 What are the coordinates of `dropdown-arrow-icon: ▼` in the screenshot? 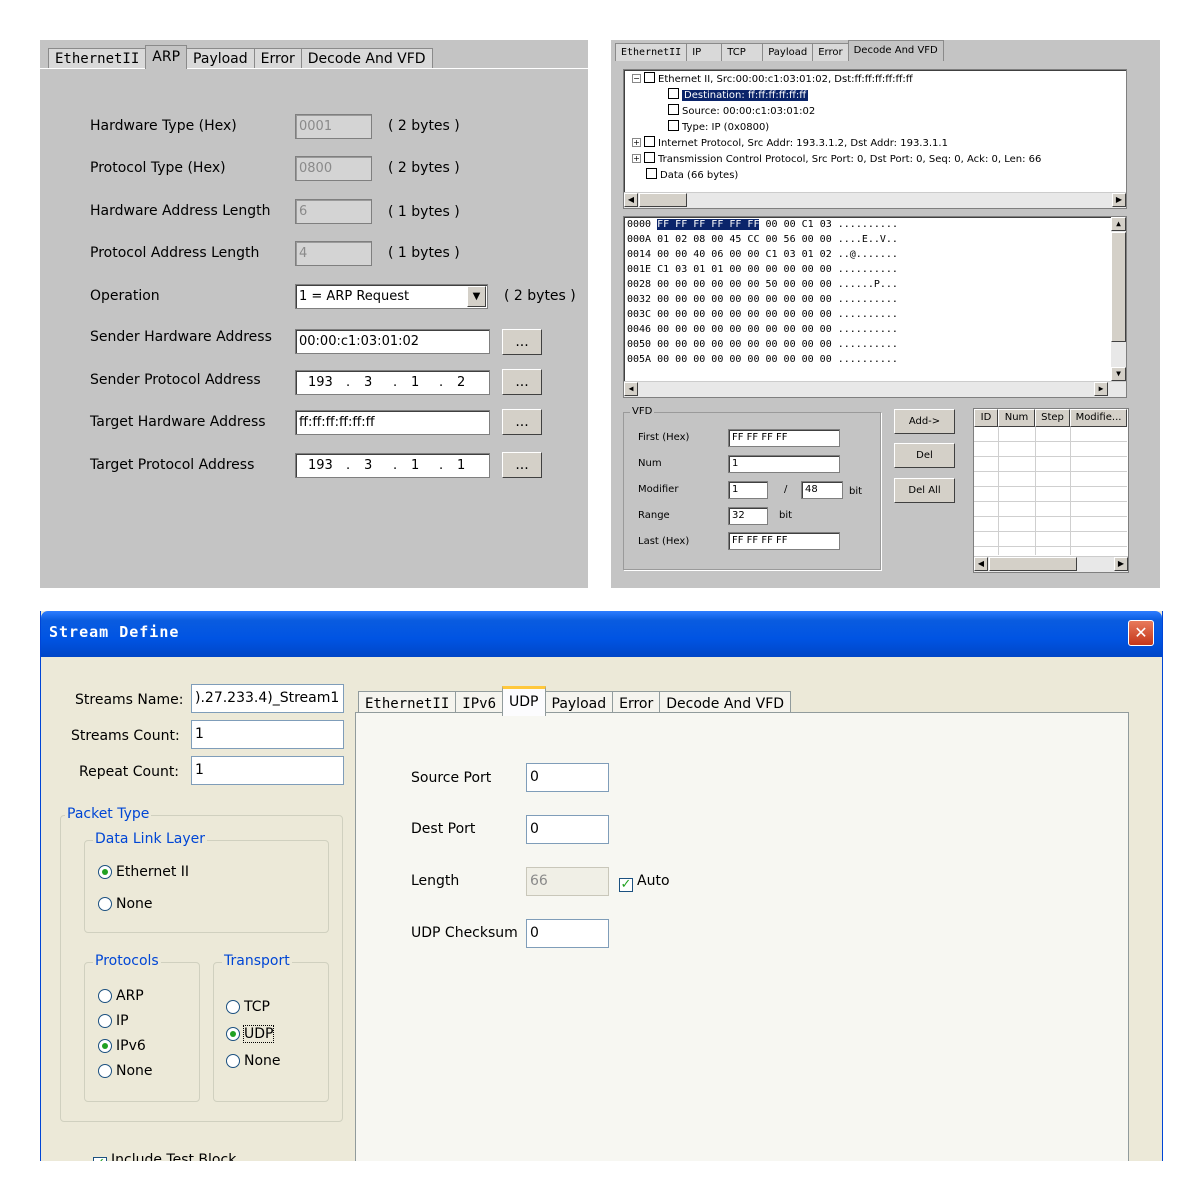 It's located at (476, 296).